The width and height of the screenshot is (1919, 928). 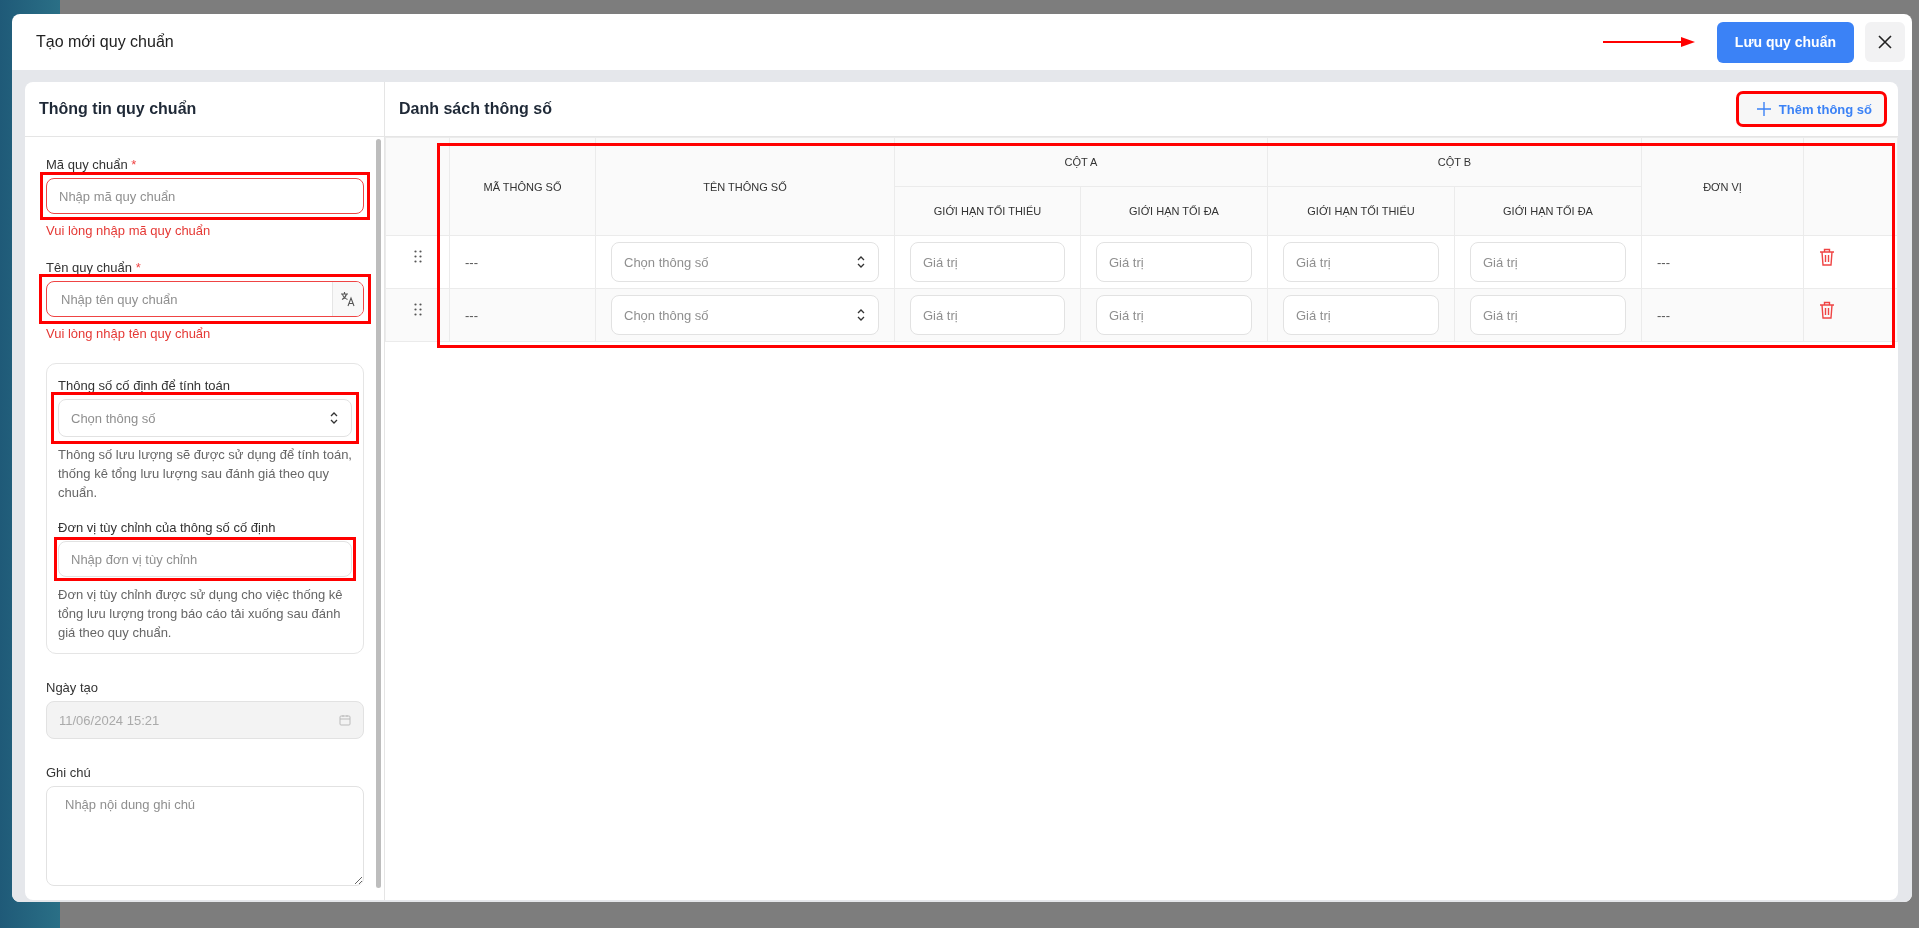 I want to click on save-button: Lưu quy chuẩn, so click(x=1785, y=42).